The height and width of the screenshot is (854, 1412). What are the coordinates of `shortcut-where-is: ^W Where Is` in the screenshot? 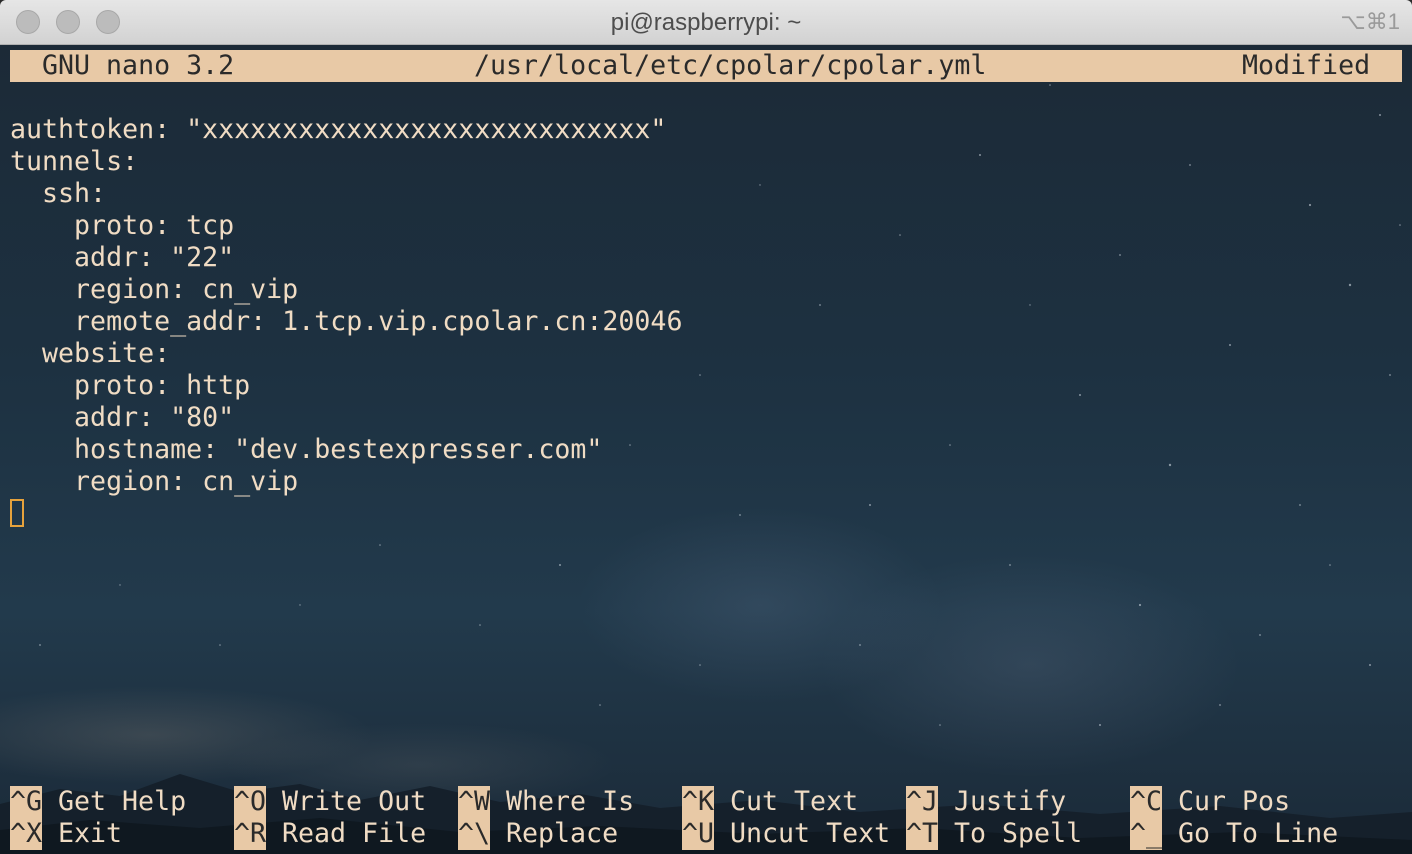 It's located at (546, 802).